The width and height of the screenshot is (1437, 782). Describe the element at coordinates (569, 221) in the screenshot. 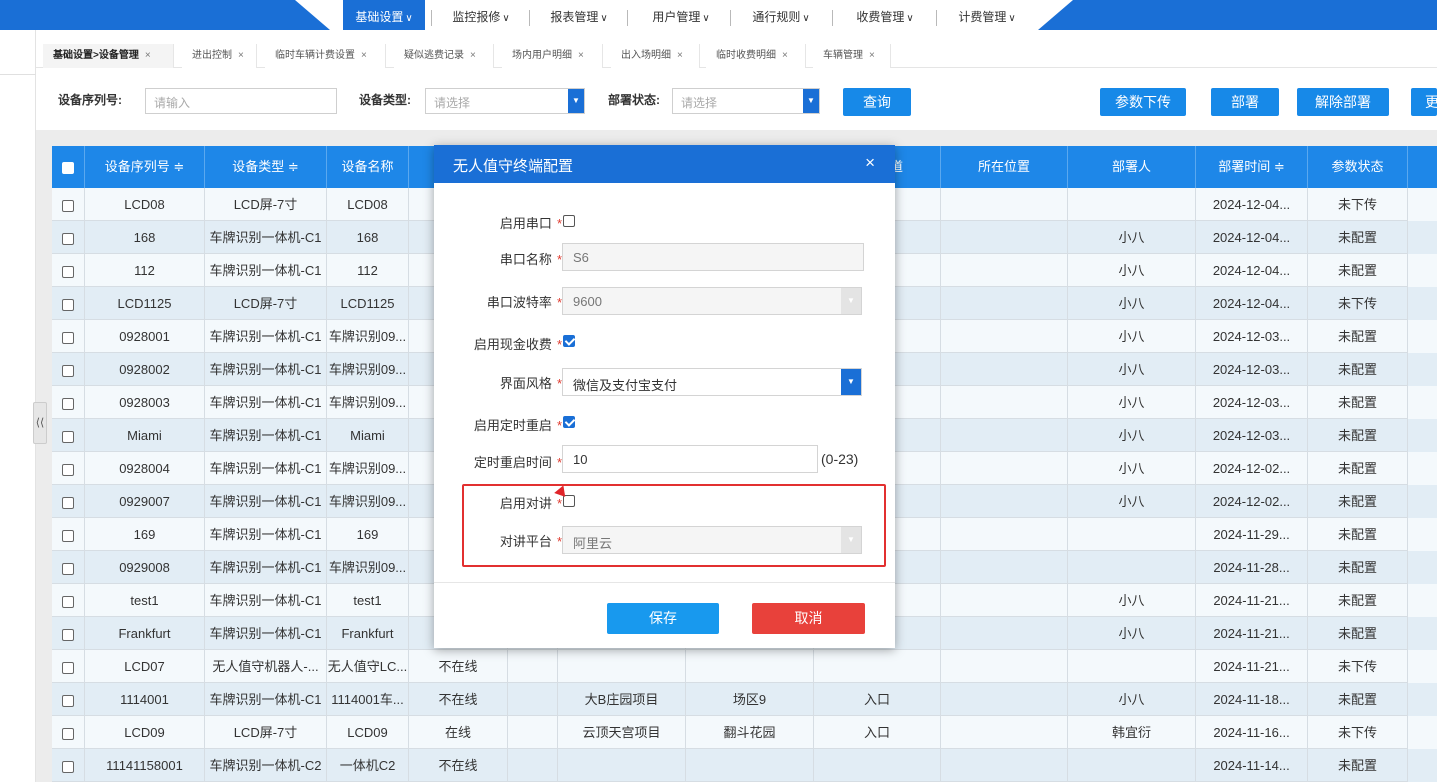

I see `enable-serial-checkbox` at that location.